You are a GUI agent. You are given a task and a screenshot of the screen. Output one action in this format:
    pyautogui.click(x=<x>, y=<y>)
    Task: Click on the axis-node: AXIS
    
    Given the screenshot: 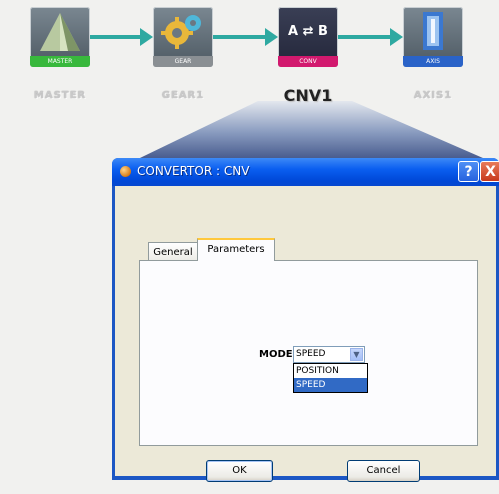 What is the action you would take?
    pyautogui.click(x=433, y=37)
    